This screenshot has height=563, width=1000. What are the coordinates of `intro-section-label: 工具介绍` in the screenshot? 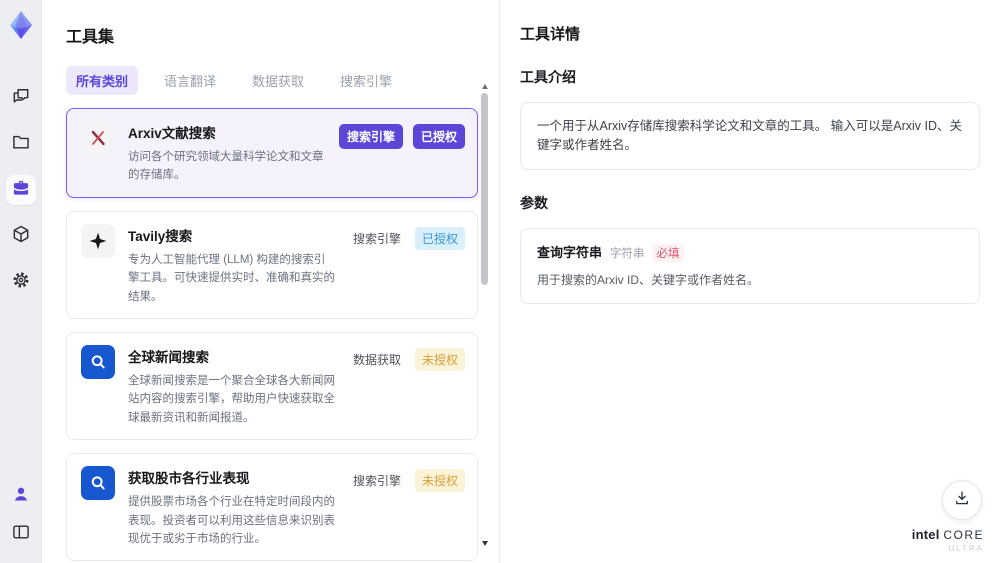 It's located at (548, 77).